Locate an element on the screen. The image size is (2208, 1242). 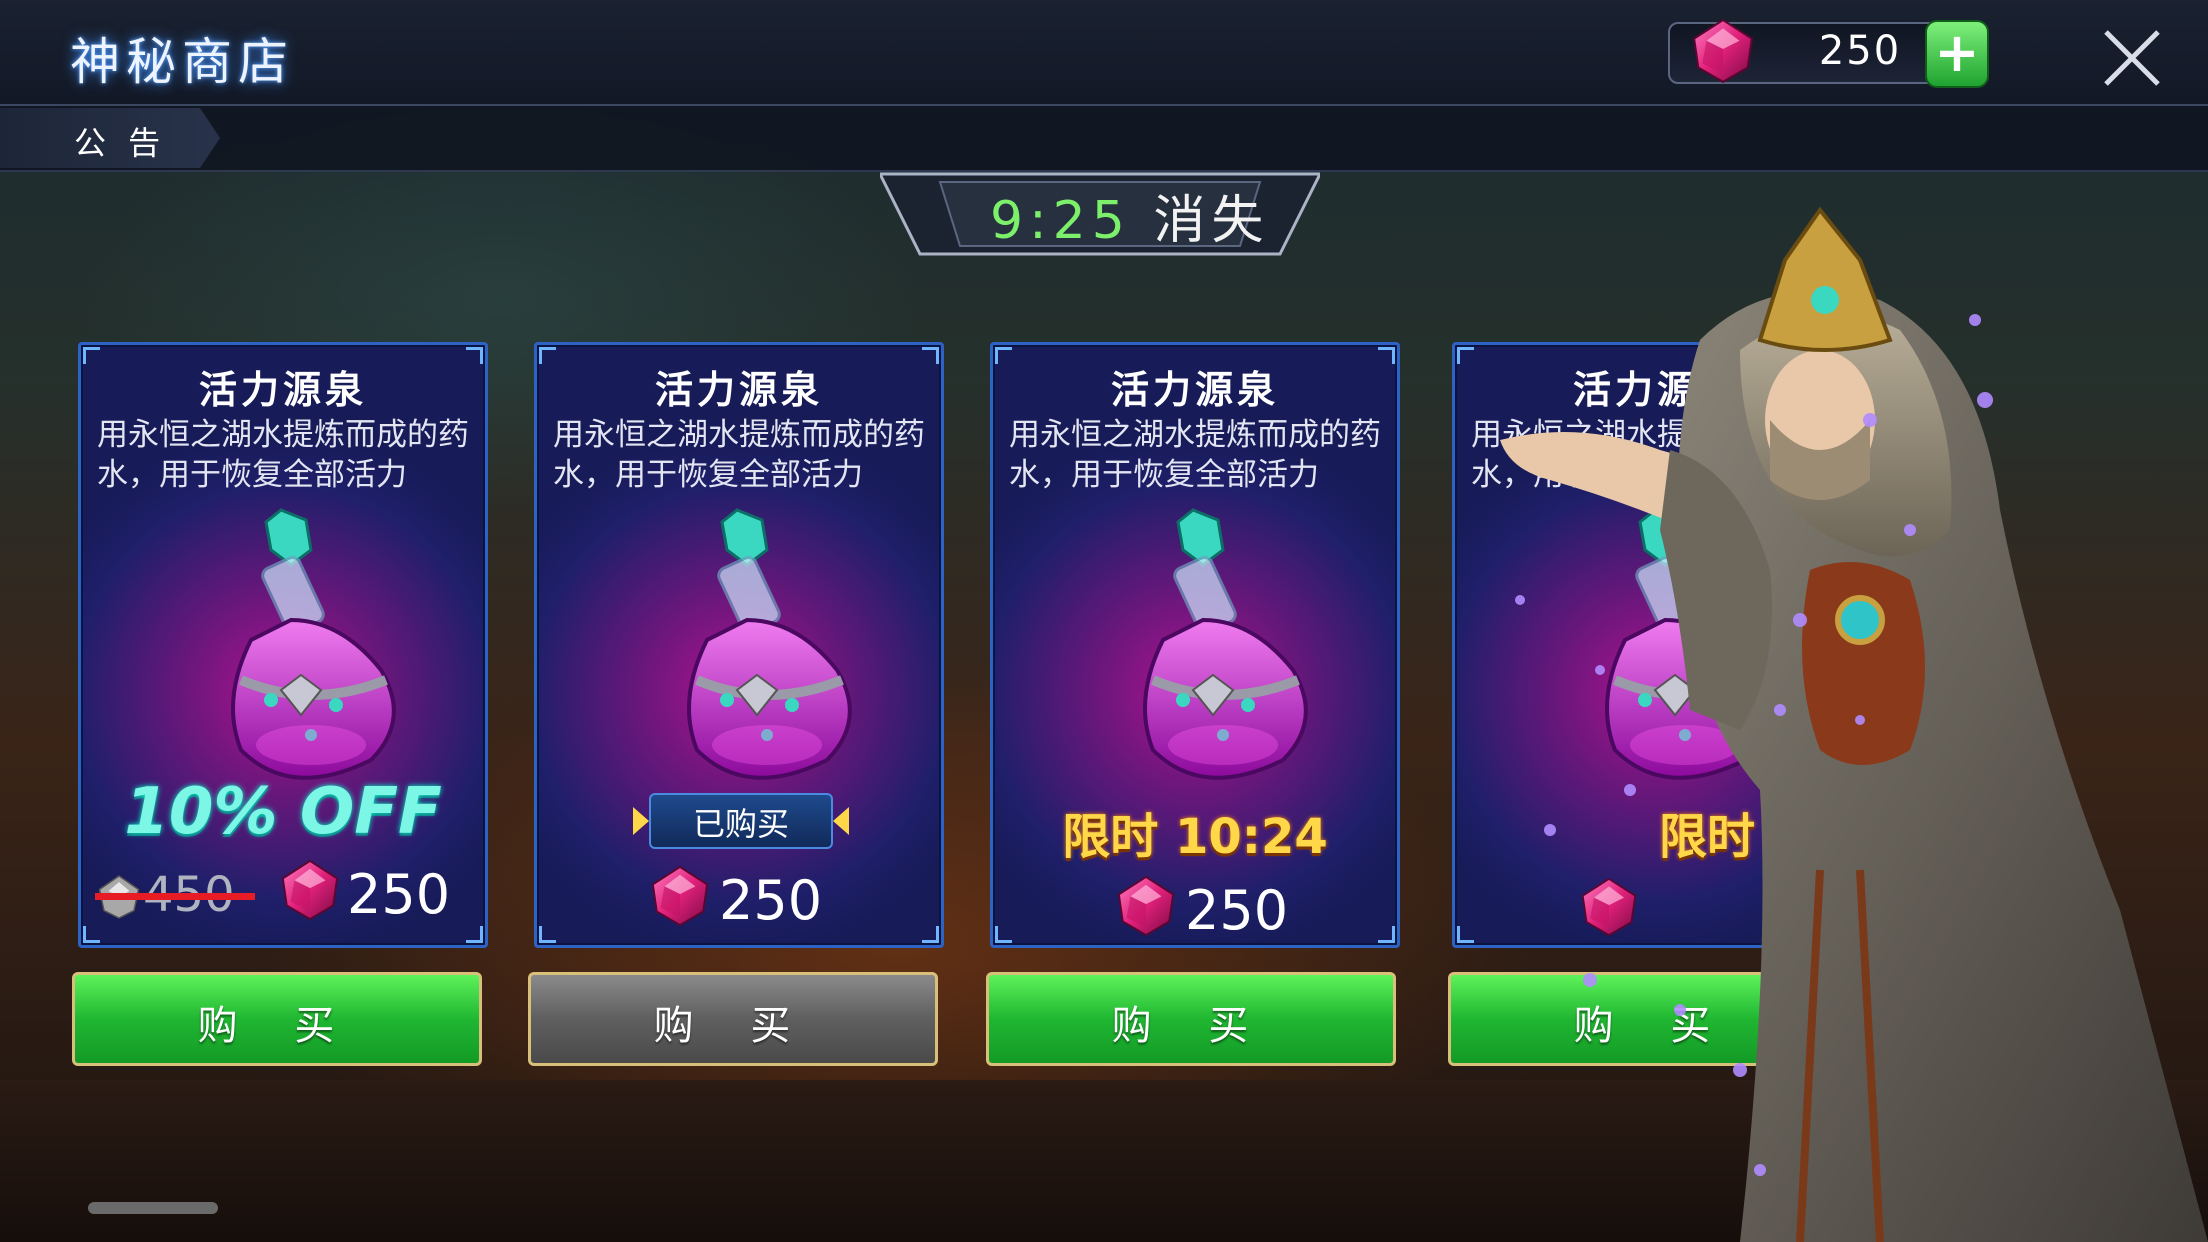
currency-value: 250 is located at coordinates (1860, 51).